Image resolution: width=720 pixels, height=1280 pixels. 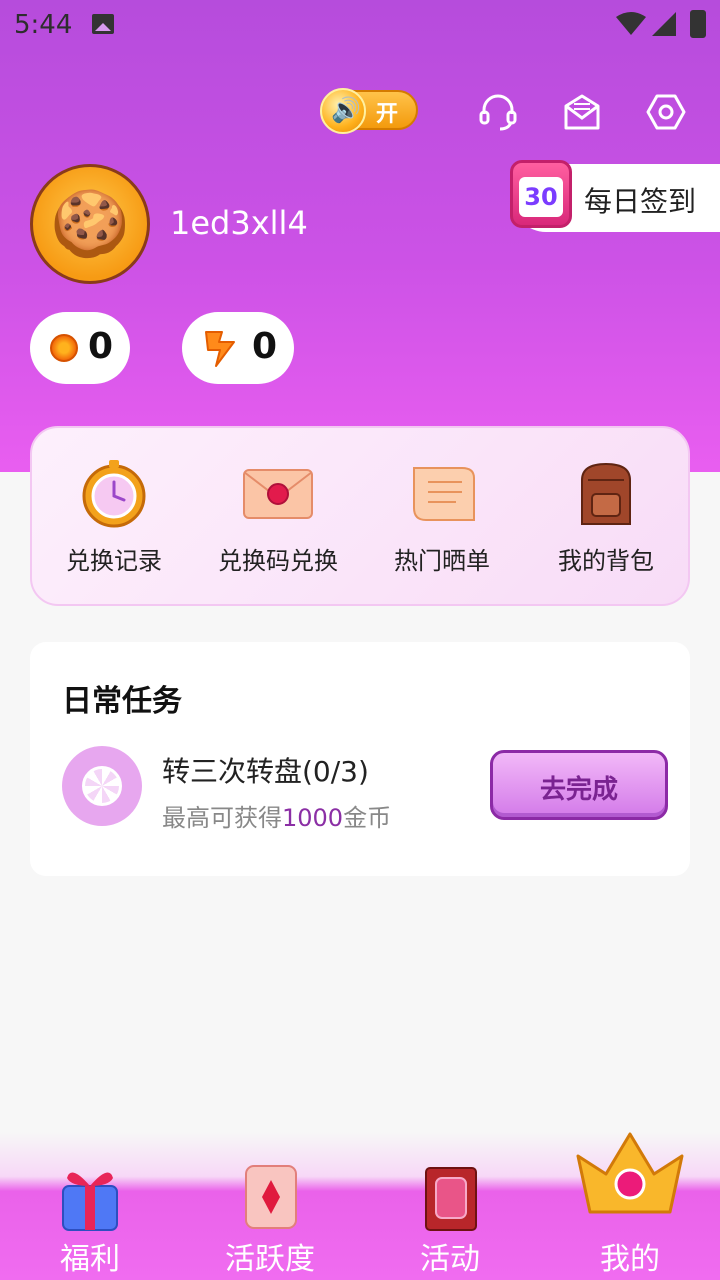 I want to click on nav-tab-welfare: 福利, so click(x=90, y=1206).